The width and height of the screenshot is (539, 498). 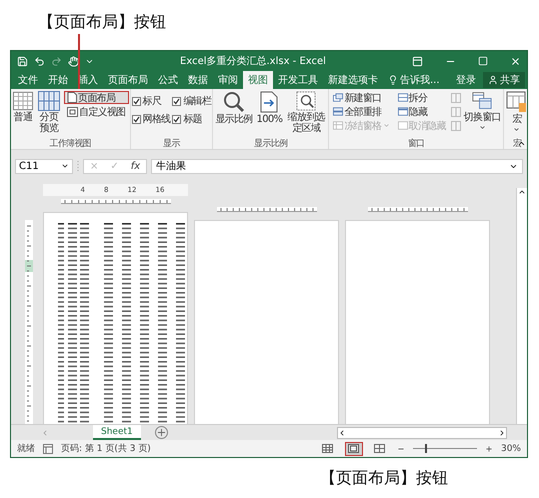 I want to click on ribbon-button: 宏, so click(x=515, y=112).